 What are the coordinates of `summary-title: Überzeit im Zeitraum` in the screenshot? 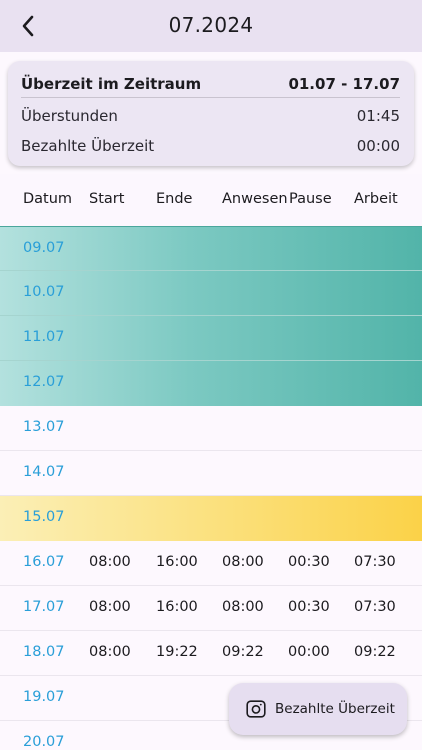 It's located at (111, 83).